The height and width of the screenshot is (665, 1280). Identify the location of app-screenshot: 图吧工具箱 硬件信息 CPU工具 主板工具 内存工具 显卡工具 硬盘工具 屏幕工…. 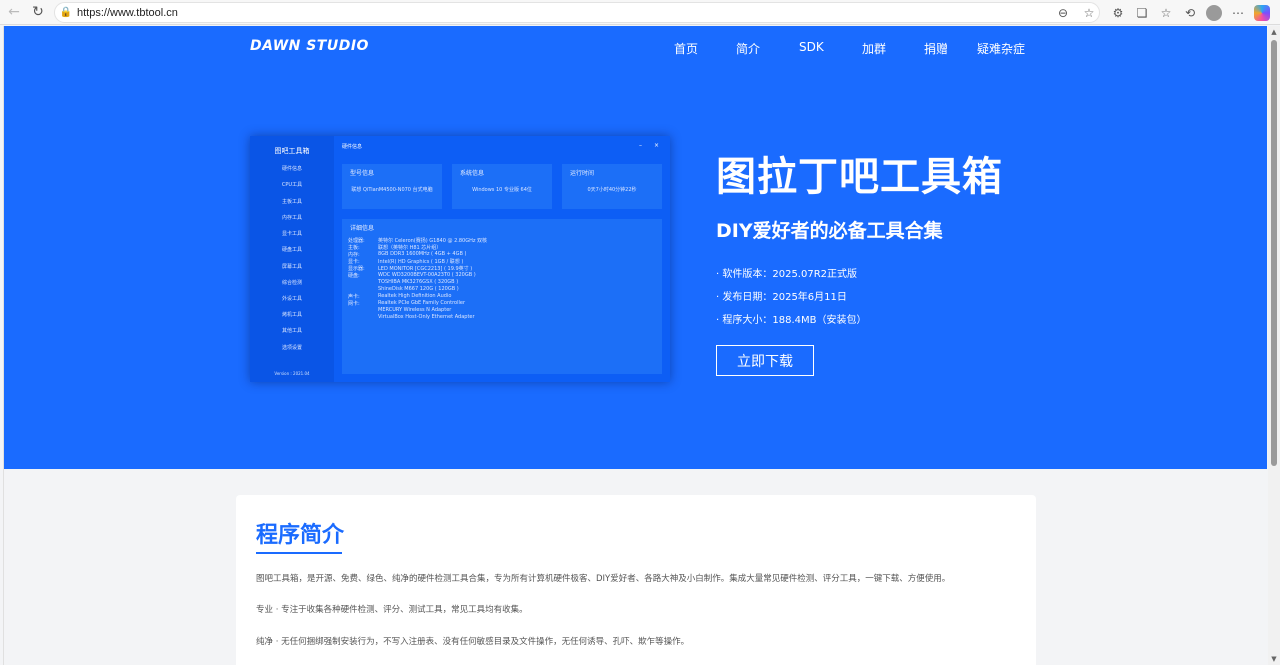
(460, 259).